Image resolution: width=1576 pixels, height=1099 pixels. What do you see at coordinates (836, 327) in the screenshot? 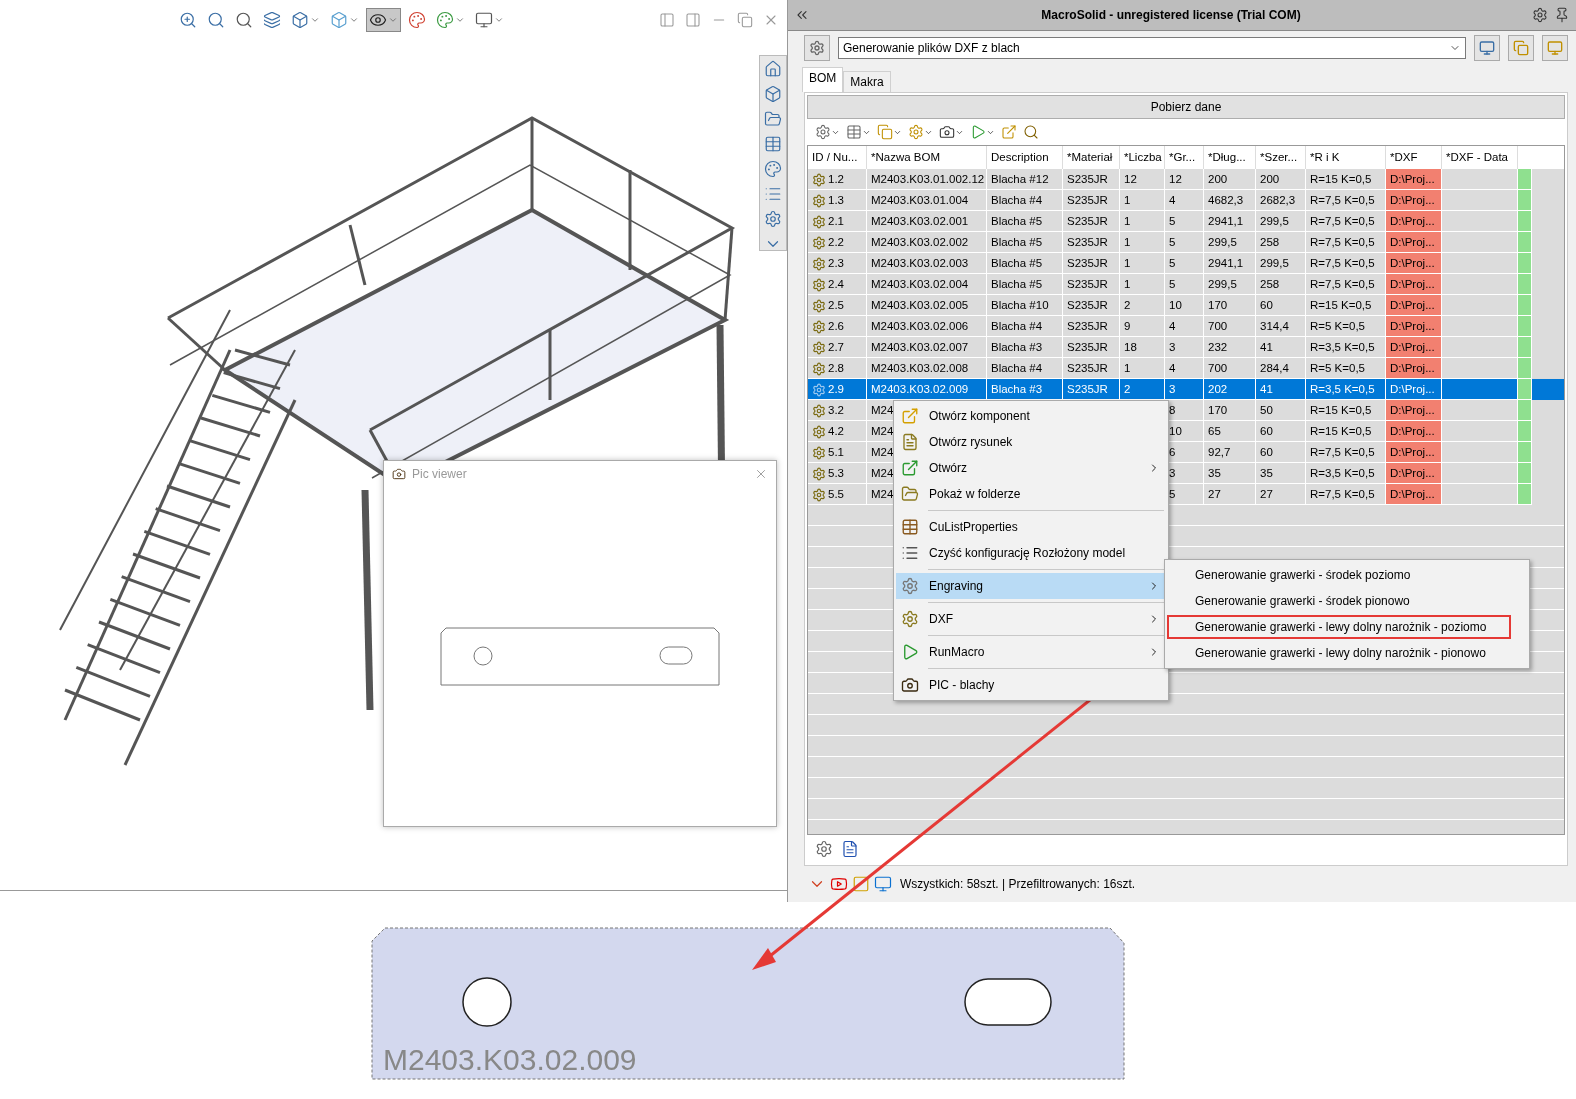
I see `table-cell-text: 2.6` at bounding box center [836, 327].